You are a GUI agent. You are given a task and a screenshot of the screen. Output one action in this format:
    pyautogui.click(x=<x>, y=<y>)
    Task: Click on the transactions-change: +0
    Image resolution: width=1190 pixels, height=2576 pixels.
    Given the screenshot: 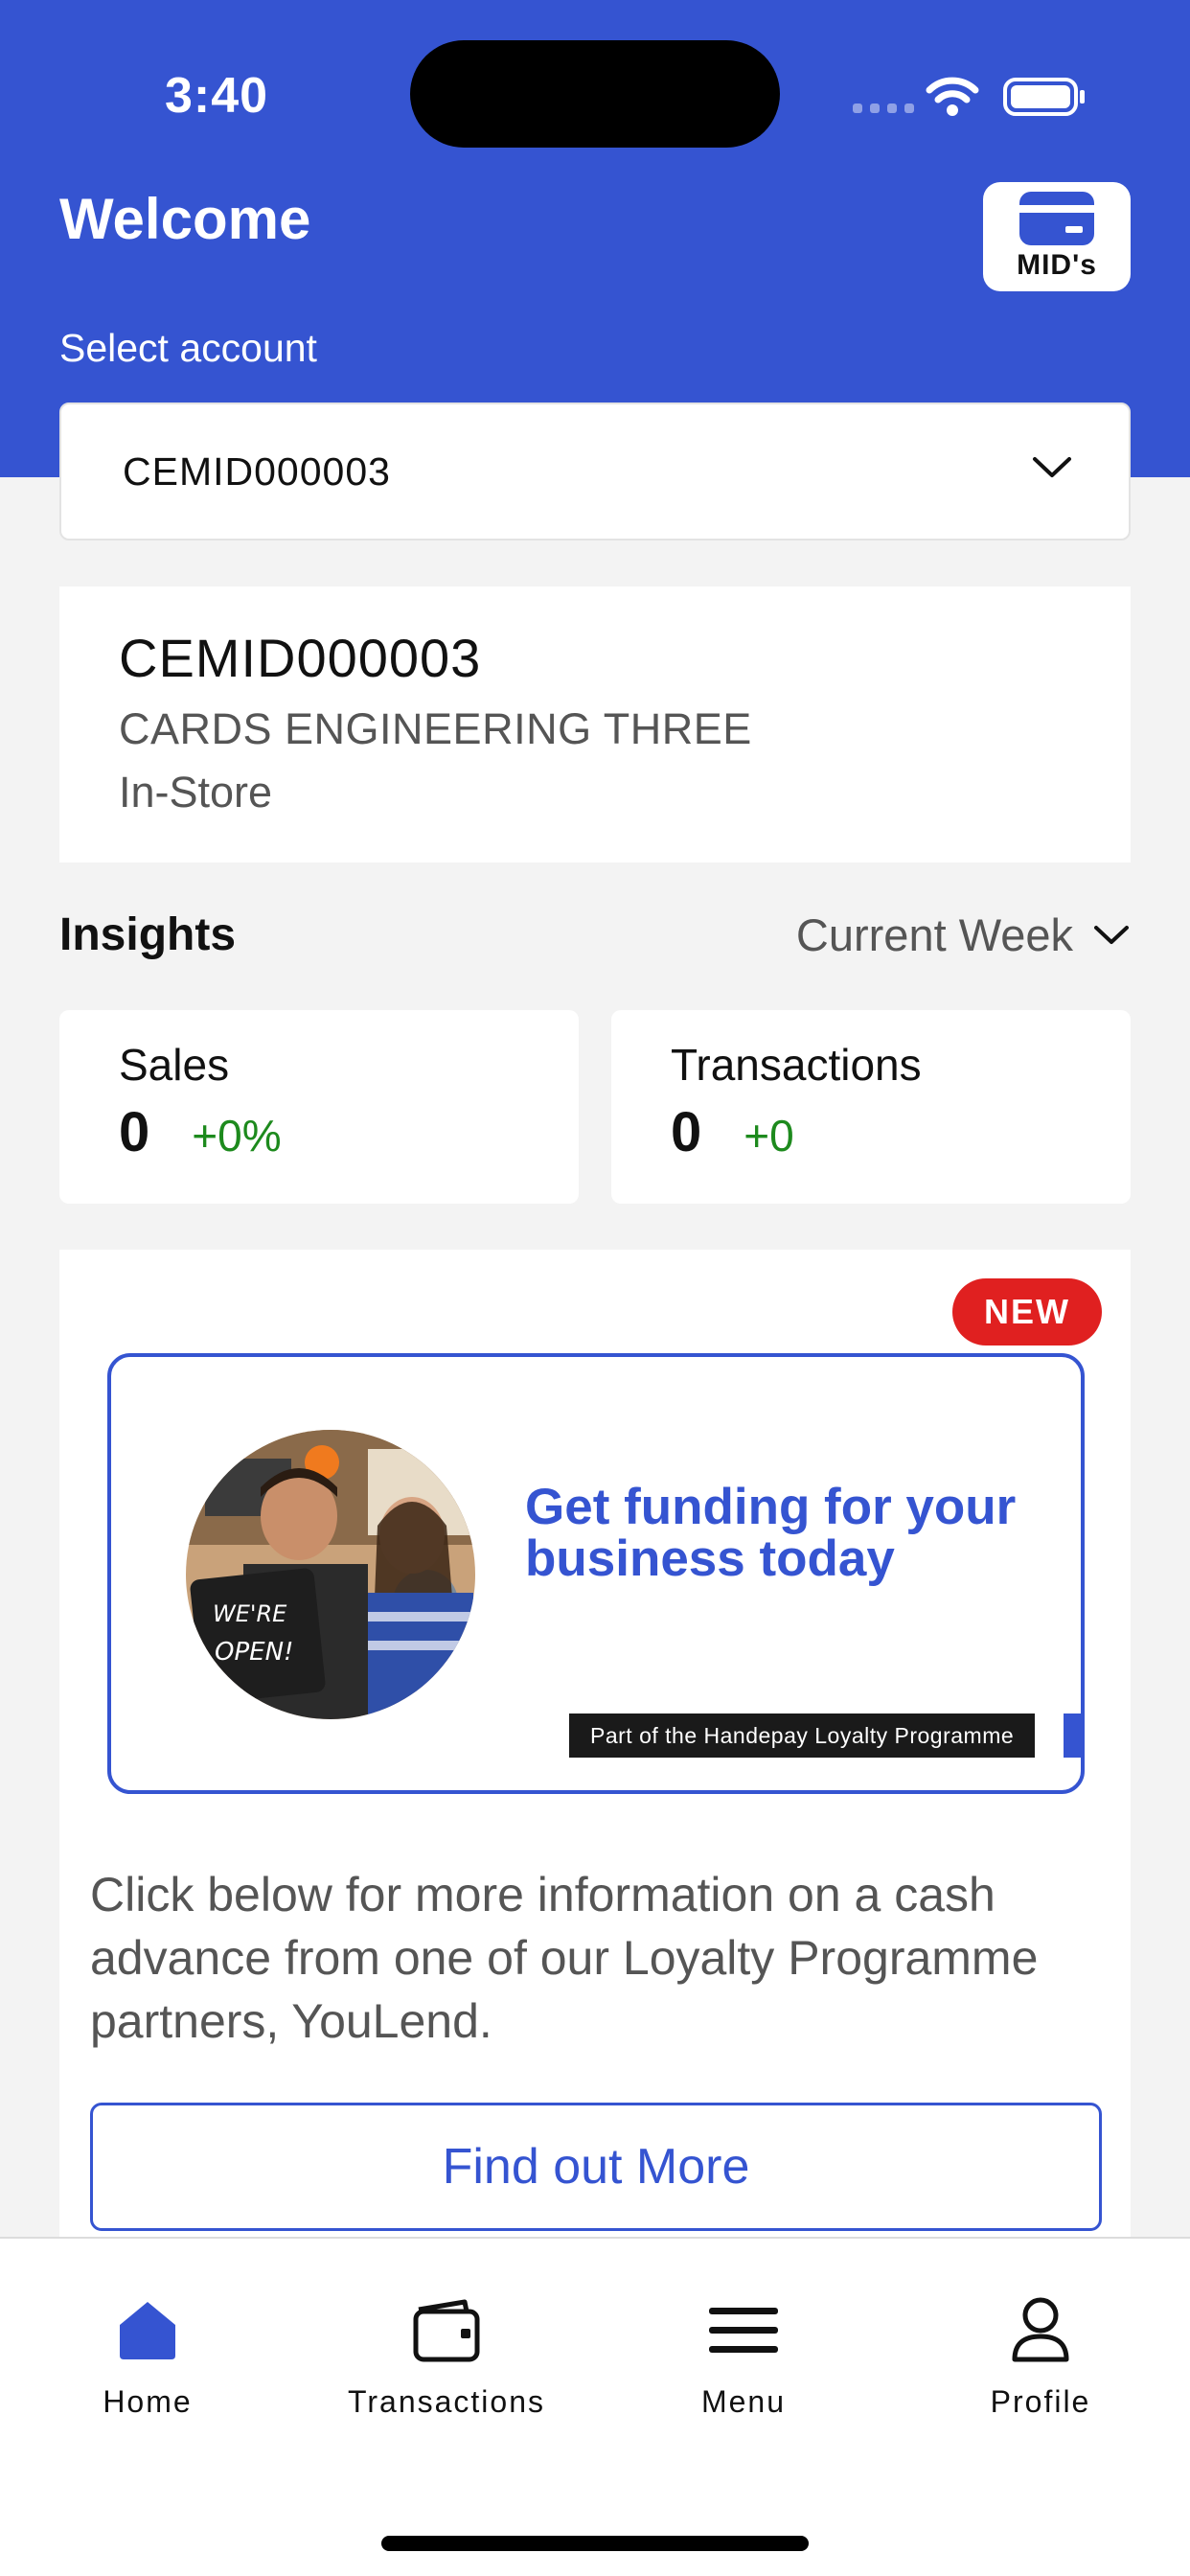 What is the action you would take?
    pyautogui.click(x=769, y=1136)
    